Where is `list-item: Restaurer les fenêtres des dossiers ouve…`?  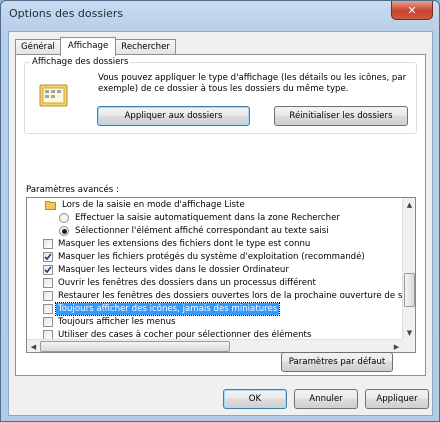
list-item: Restaurer les fenêtres des dossiers ouve… is located at coordinates (226, 296).